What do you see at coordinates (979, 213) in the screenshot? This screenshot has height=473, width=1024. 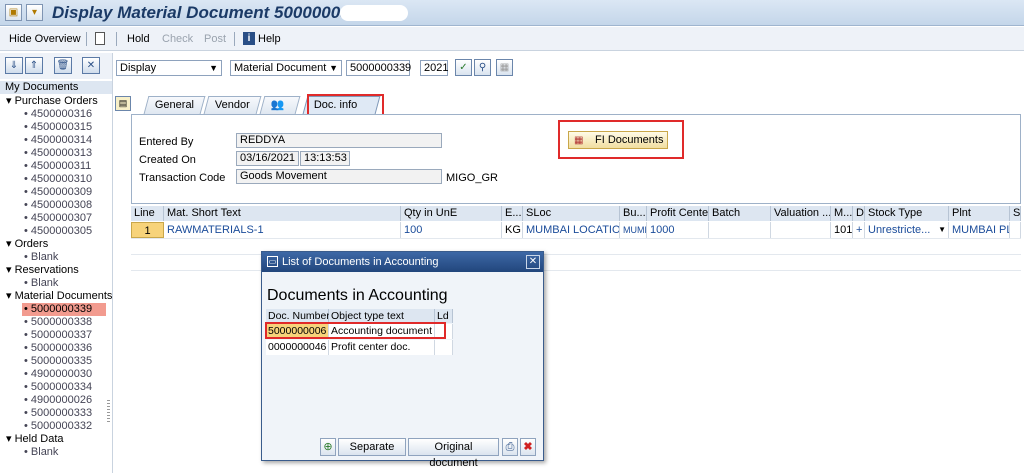 I see `col-header-plant: Plnt` at bounding box center [979, 213].